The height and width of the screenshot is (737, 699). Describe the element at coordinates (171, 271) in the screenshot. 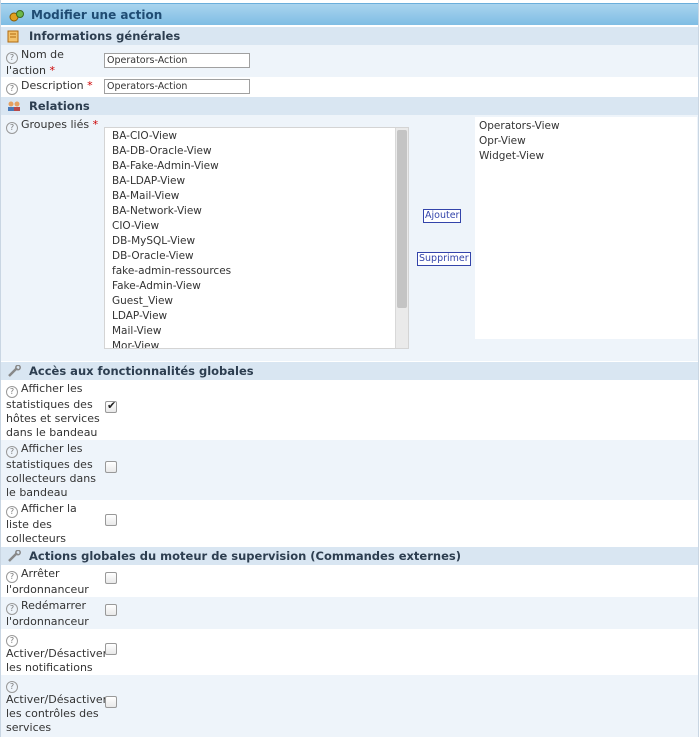

I see `list-item: fake-admin-ressources` at that location.